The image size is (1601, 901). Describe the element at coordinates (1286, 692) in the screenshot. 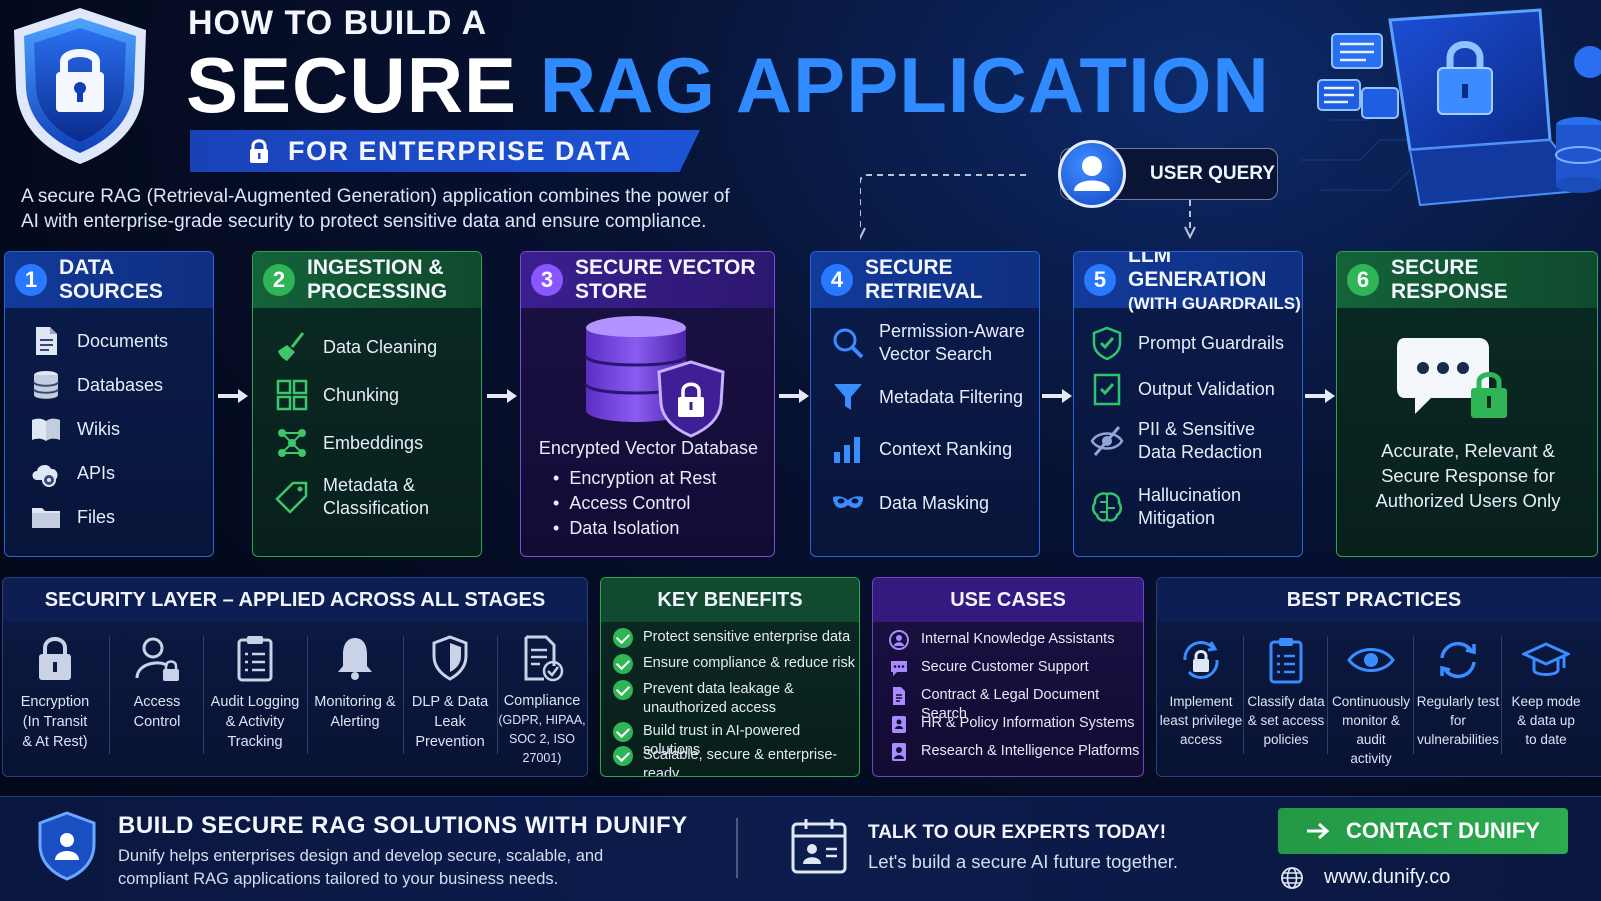

I see `best-practice-item: Classify data & set access policies` at that location.